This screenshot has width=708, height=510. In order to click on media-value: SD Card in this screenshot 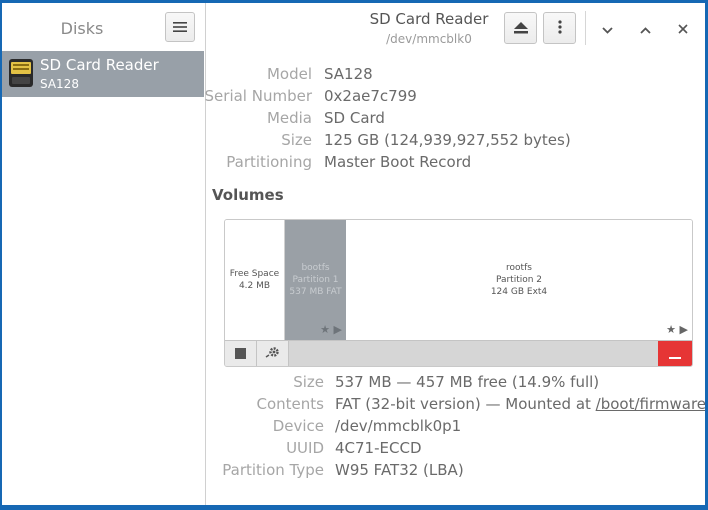, I will do `click(354, 118)`.